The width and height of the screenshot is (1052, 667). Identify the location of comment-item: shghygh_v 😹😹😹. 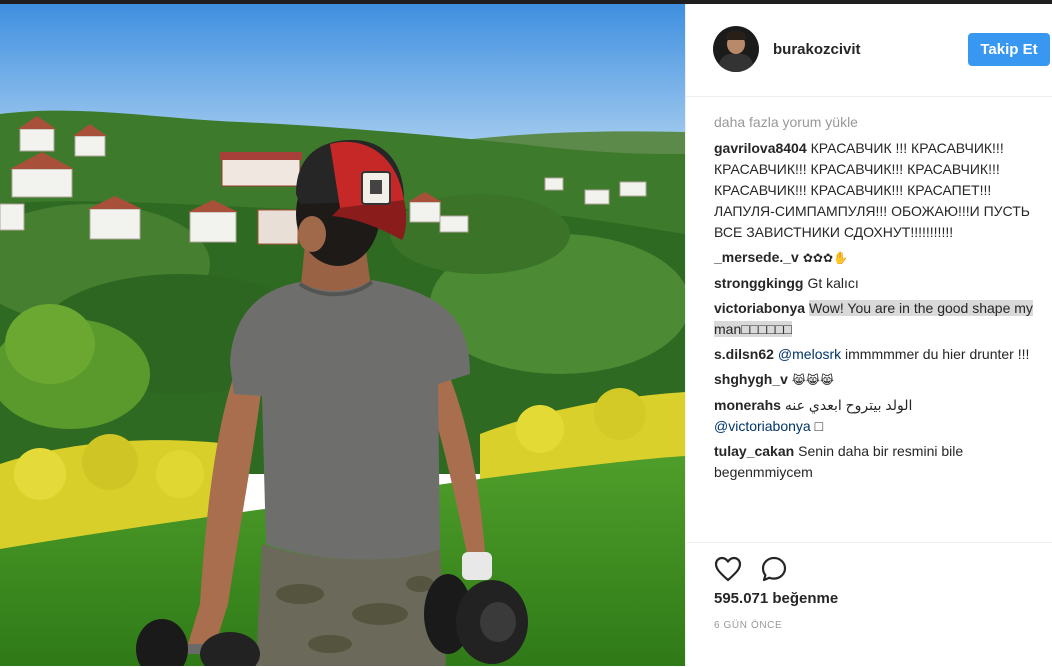
(874, 380).